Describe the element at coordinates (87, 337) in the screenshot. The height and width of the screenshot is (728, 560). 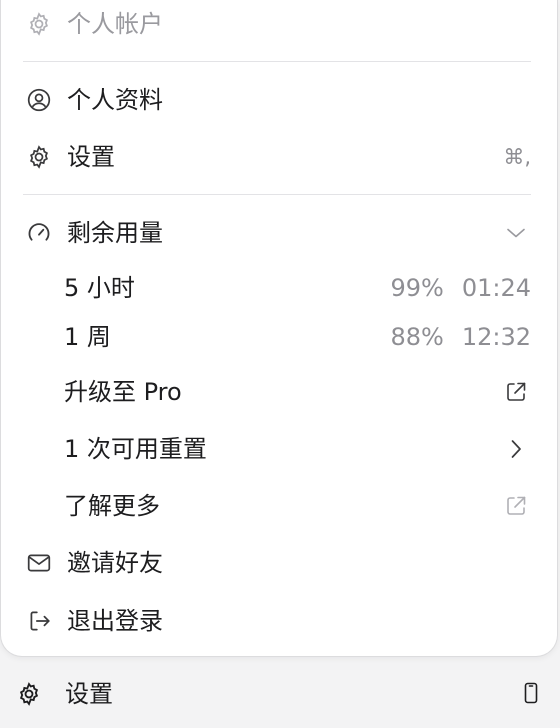
I see `usage-row-label: 1 周` at that location.